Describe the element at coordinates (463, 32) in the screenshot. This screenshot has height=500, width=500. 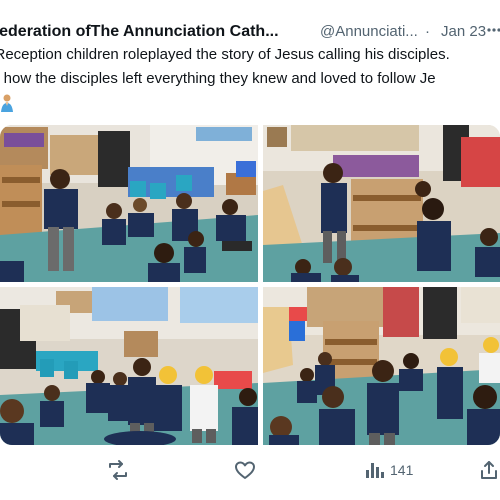
I see `tweet-date: Jan 23` at that location.